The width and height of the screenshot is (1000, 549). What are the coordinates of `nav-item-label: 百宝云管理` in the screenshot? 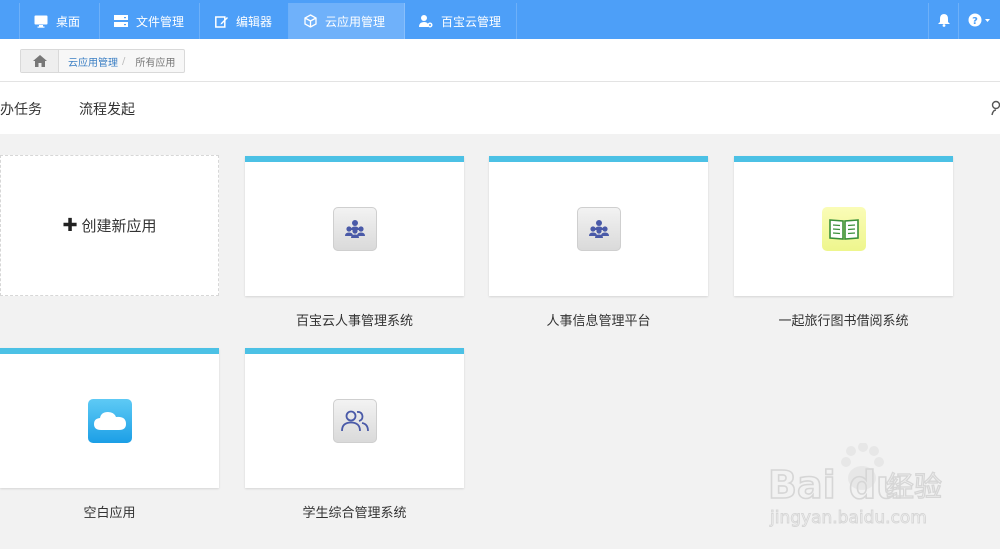 It's located at (471, 21).